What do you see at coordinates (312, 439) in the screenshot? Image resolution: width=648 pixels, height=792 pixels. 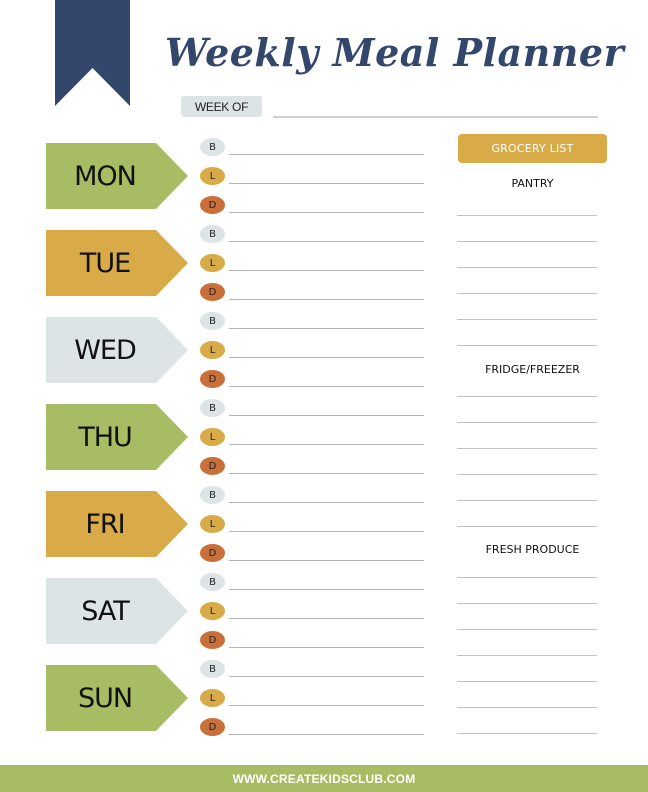 I see `meal-row-thu-lunch: L` at bounding box center [312, 439].